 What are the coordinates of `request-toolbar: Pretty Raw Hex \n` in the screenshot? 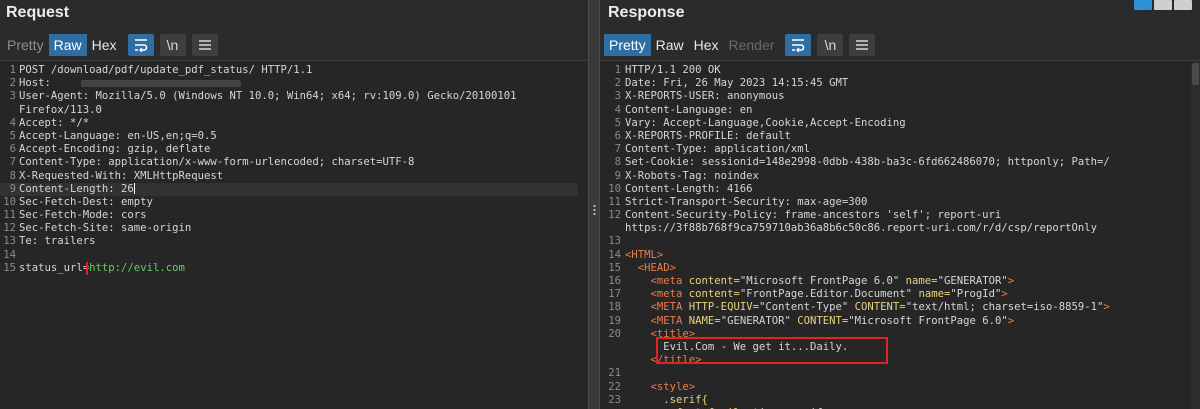 It's located at (110, 45).